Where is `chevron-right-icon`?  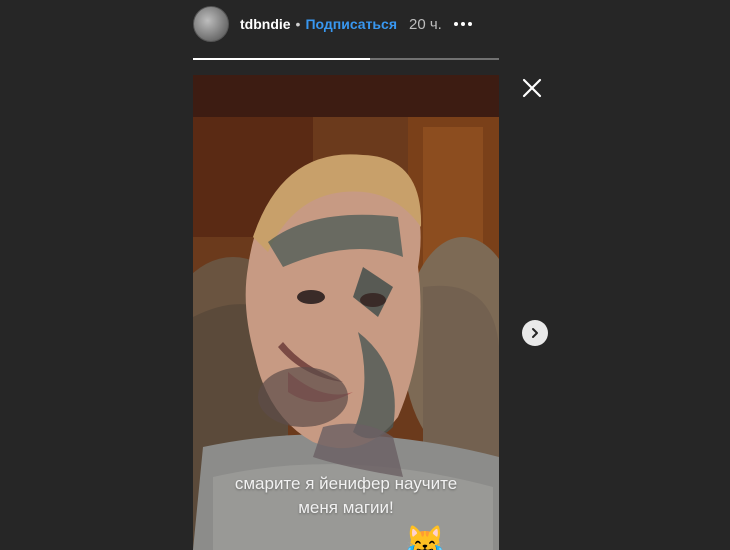
chevron-right-icon is located at coordinates (535, 333).